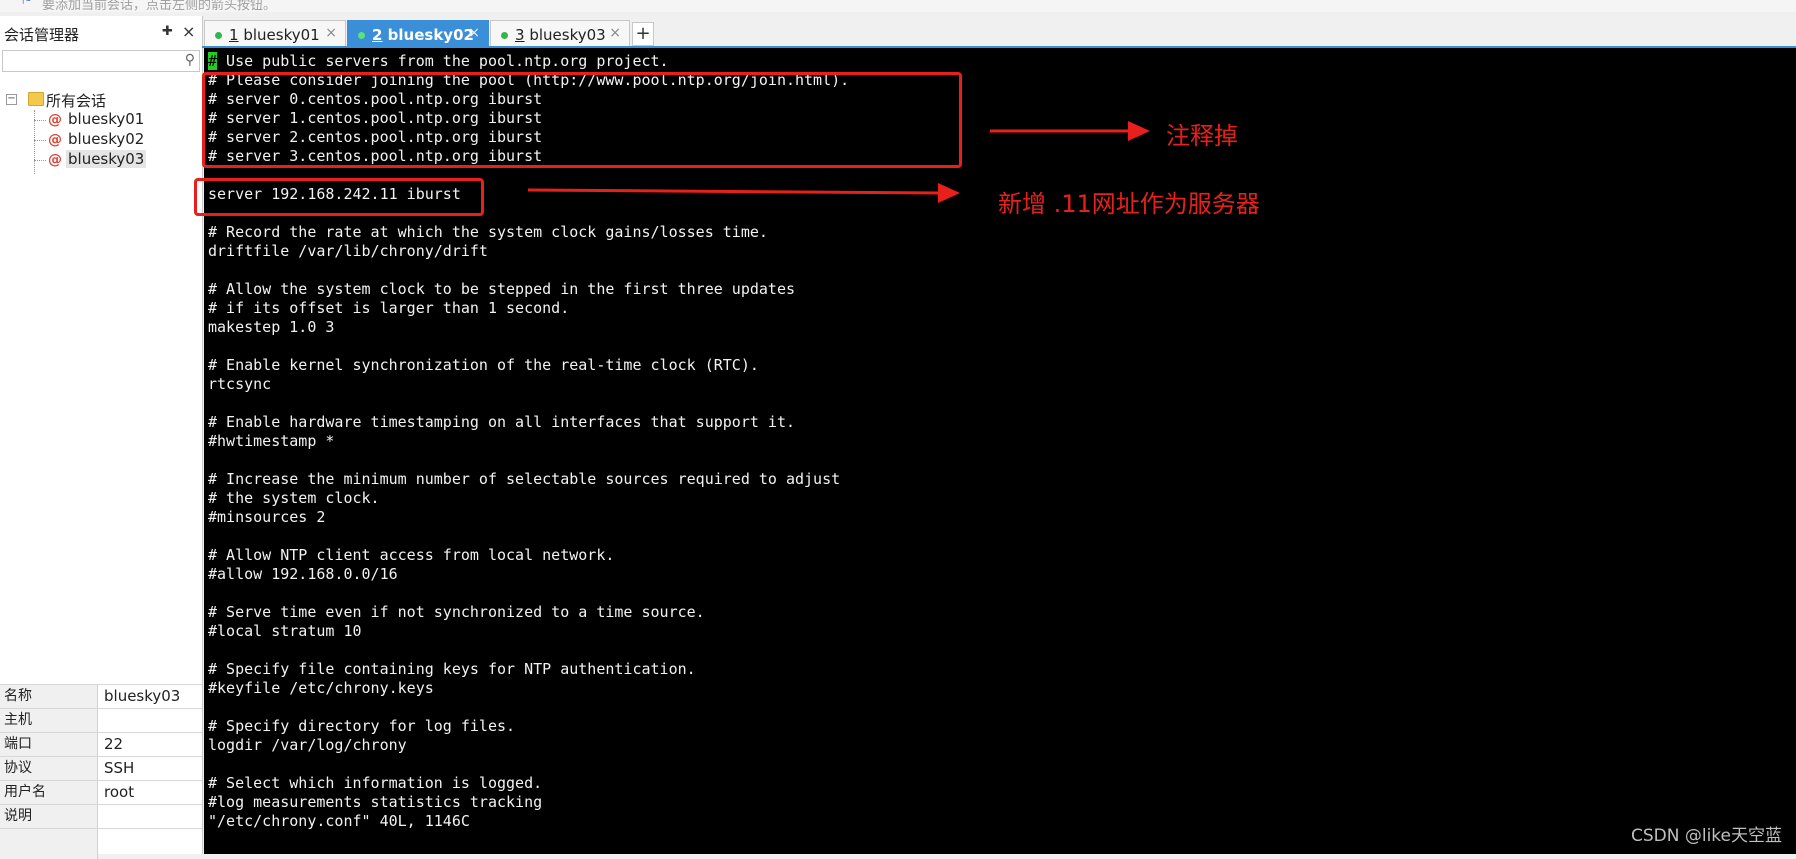  What do you see at coordinates (1129, 204) in the screenshot?
I see `annotation-new-server: 新增 .11网址作为服务器` at bounding box center [1129, 204].